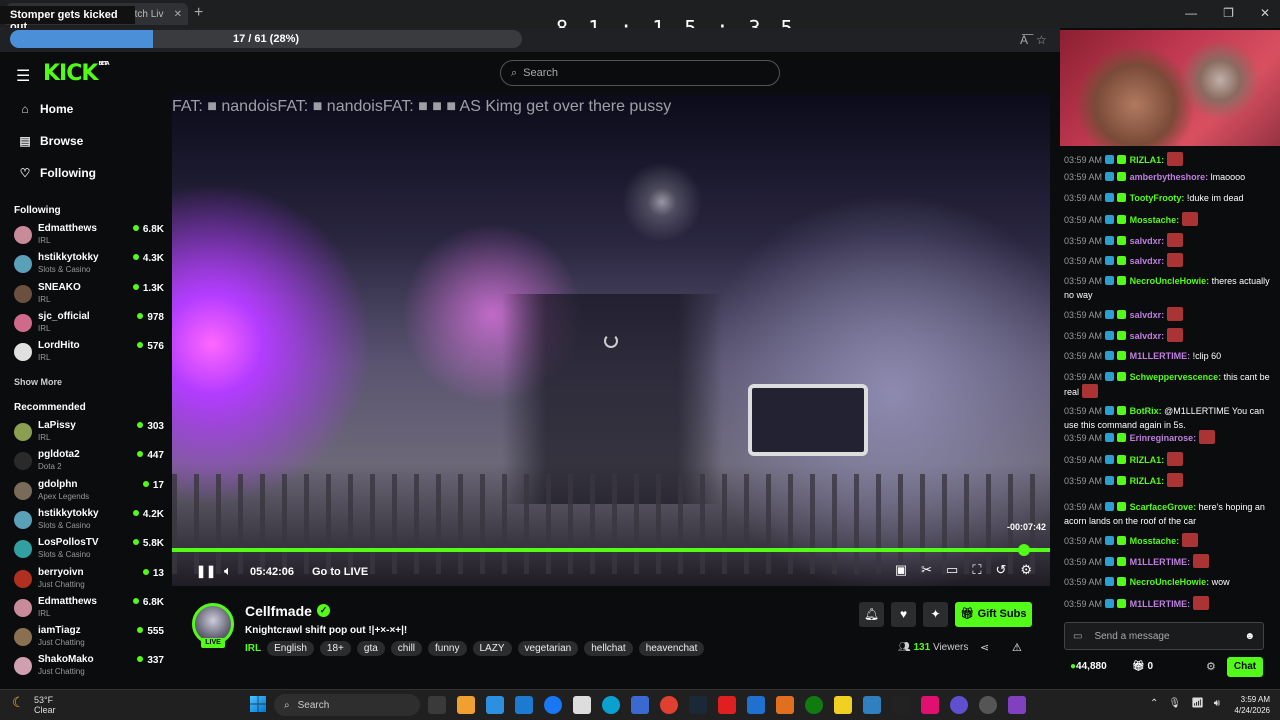 The height and width of the screenshot is (720, 1280). What do you see at coordinates (611, 550) in the screenshot?
I see `seek-bar` at bounding box center [611, 550].